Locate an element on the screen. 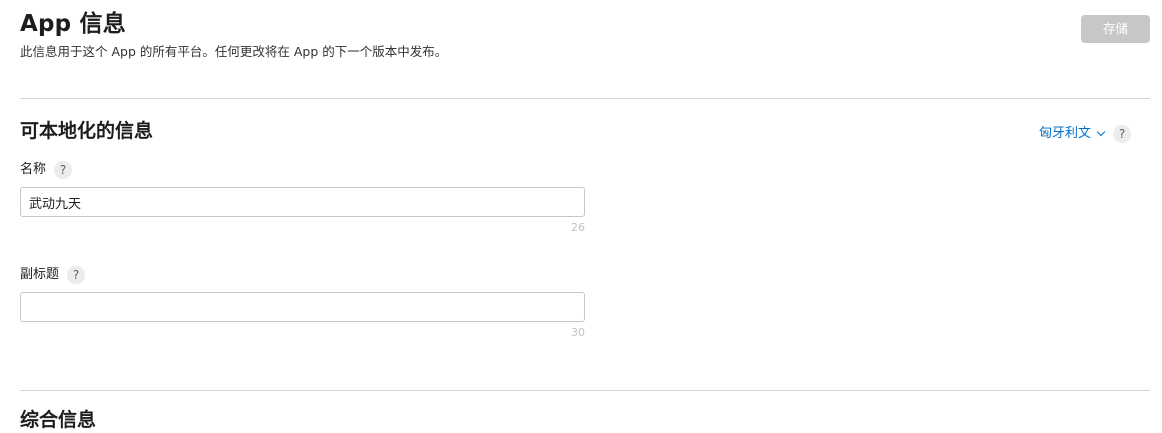 This screenshot has height=433, width=1162. chevron-down-icon is located at coordinates (1101, 132).